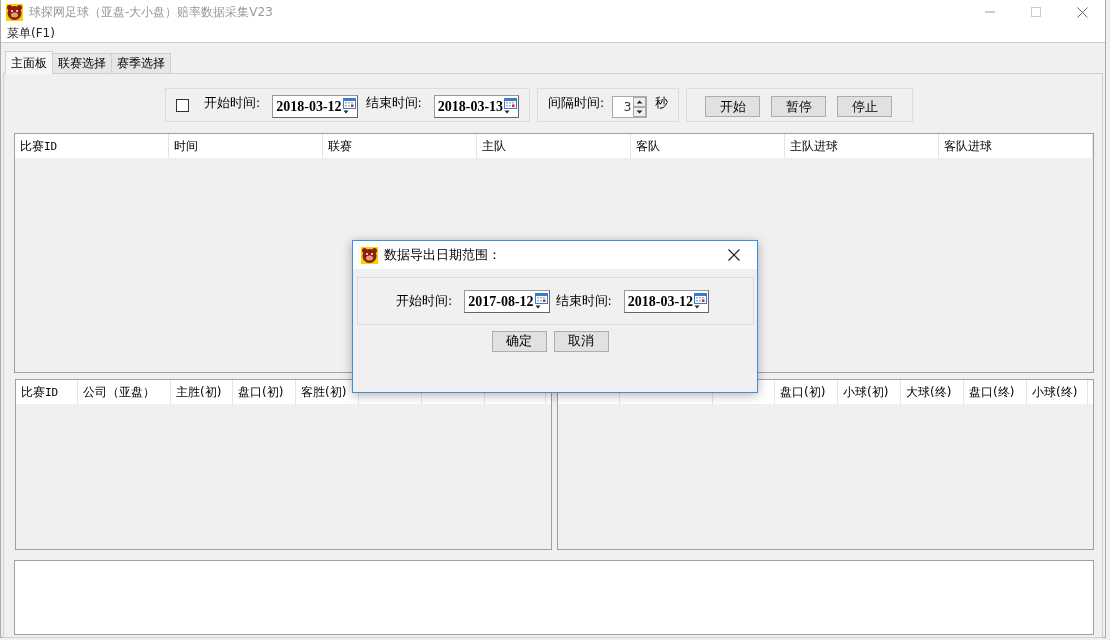 This screenshot has height=640, width=1110. What do you see at coordinates (576, 103) in the screenshot?
I see `interval-label: 间隔时间:` at bounding box center [576, 103].